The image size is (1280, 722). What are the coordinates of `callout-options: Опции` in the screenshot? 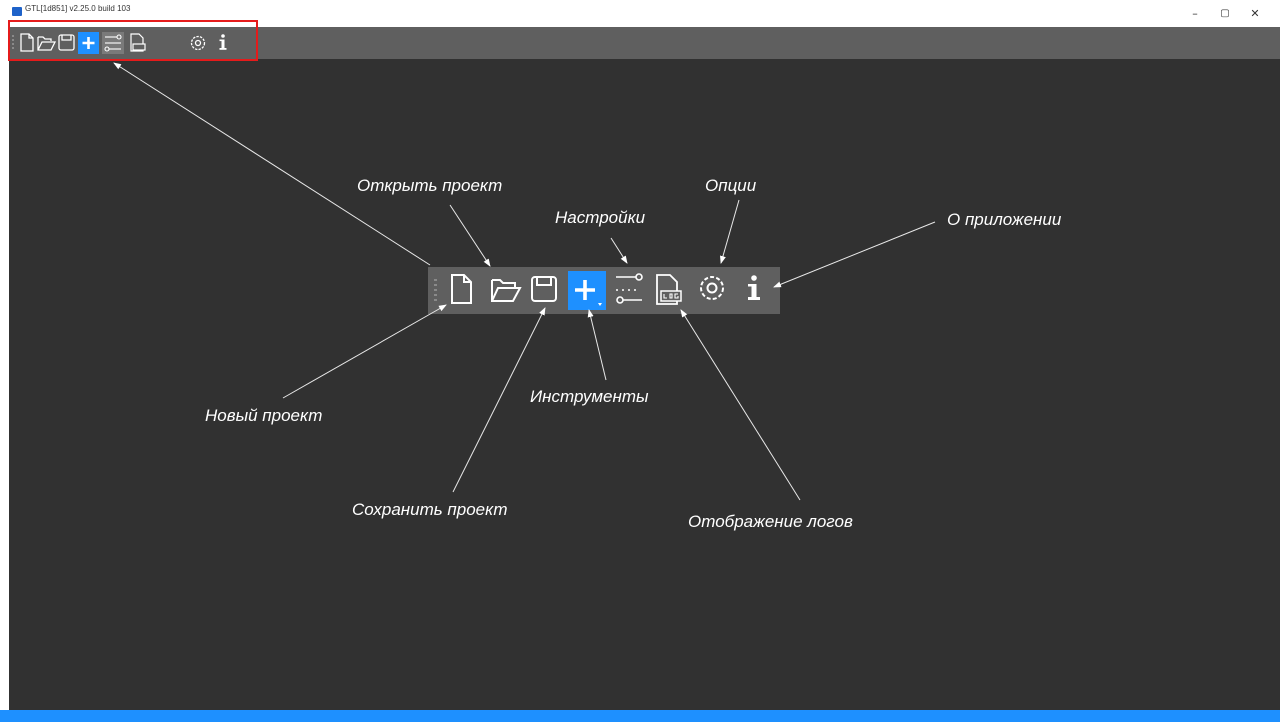 It's located at (731, 185).